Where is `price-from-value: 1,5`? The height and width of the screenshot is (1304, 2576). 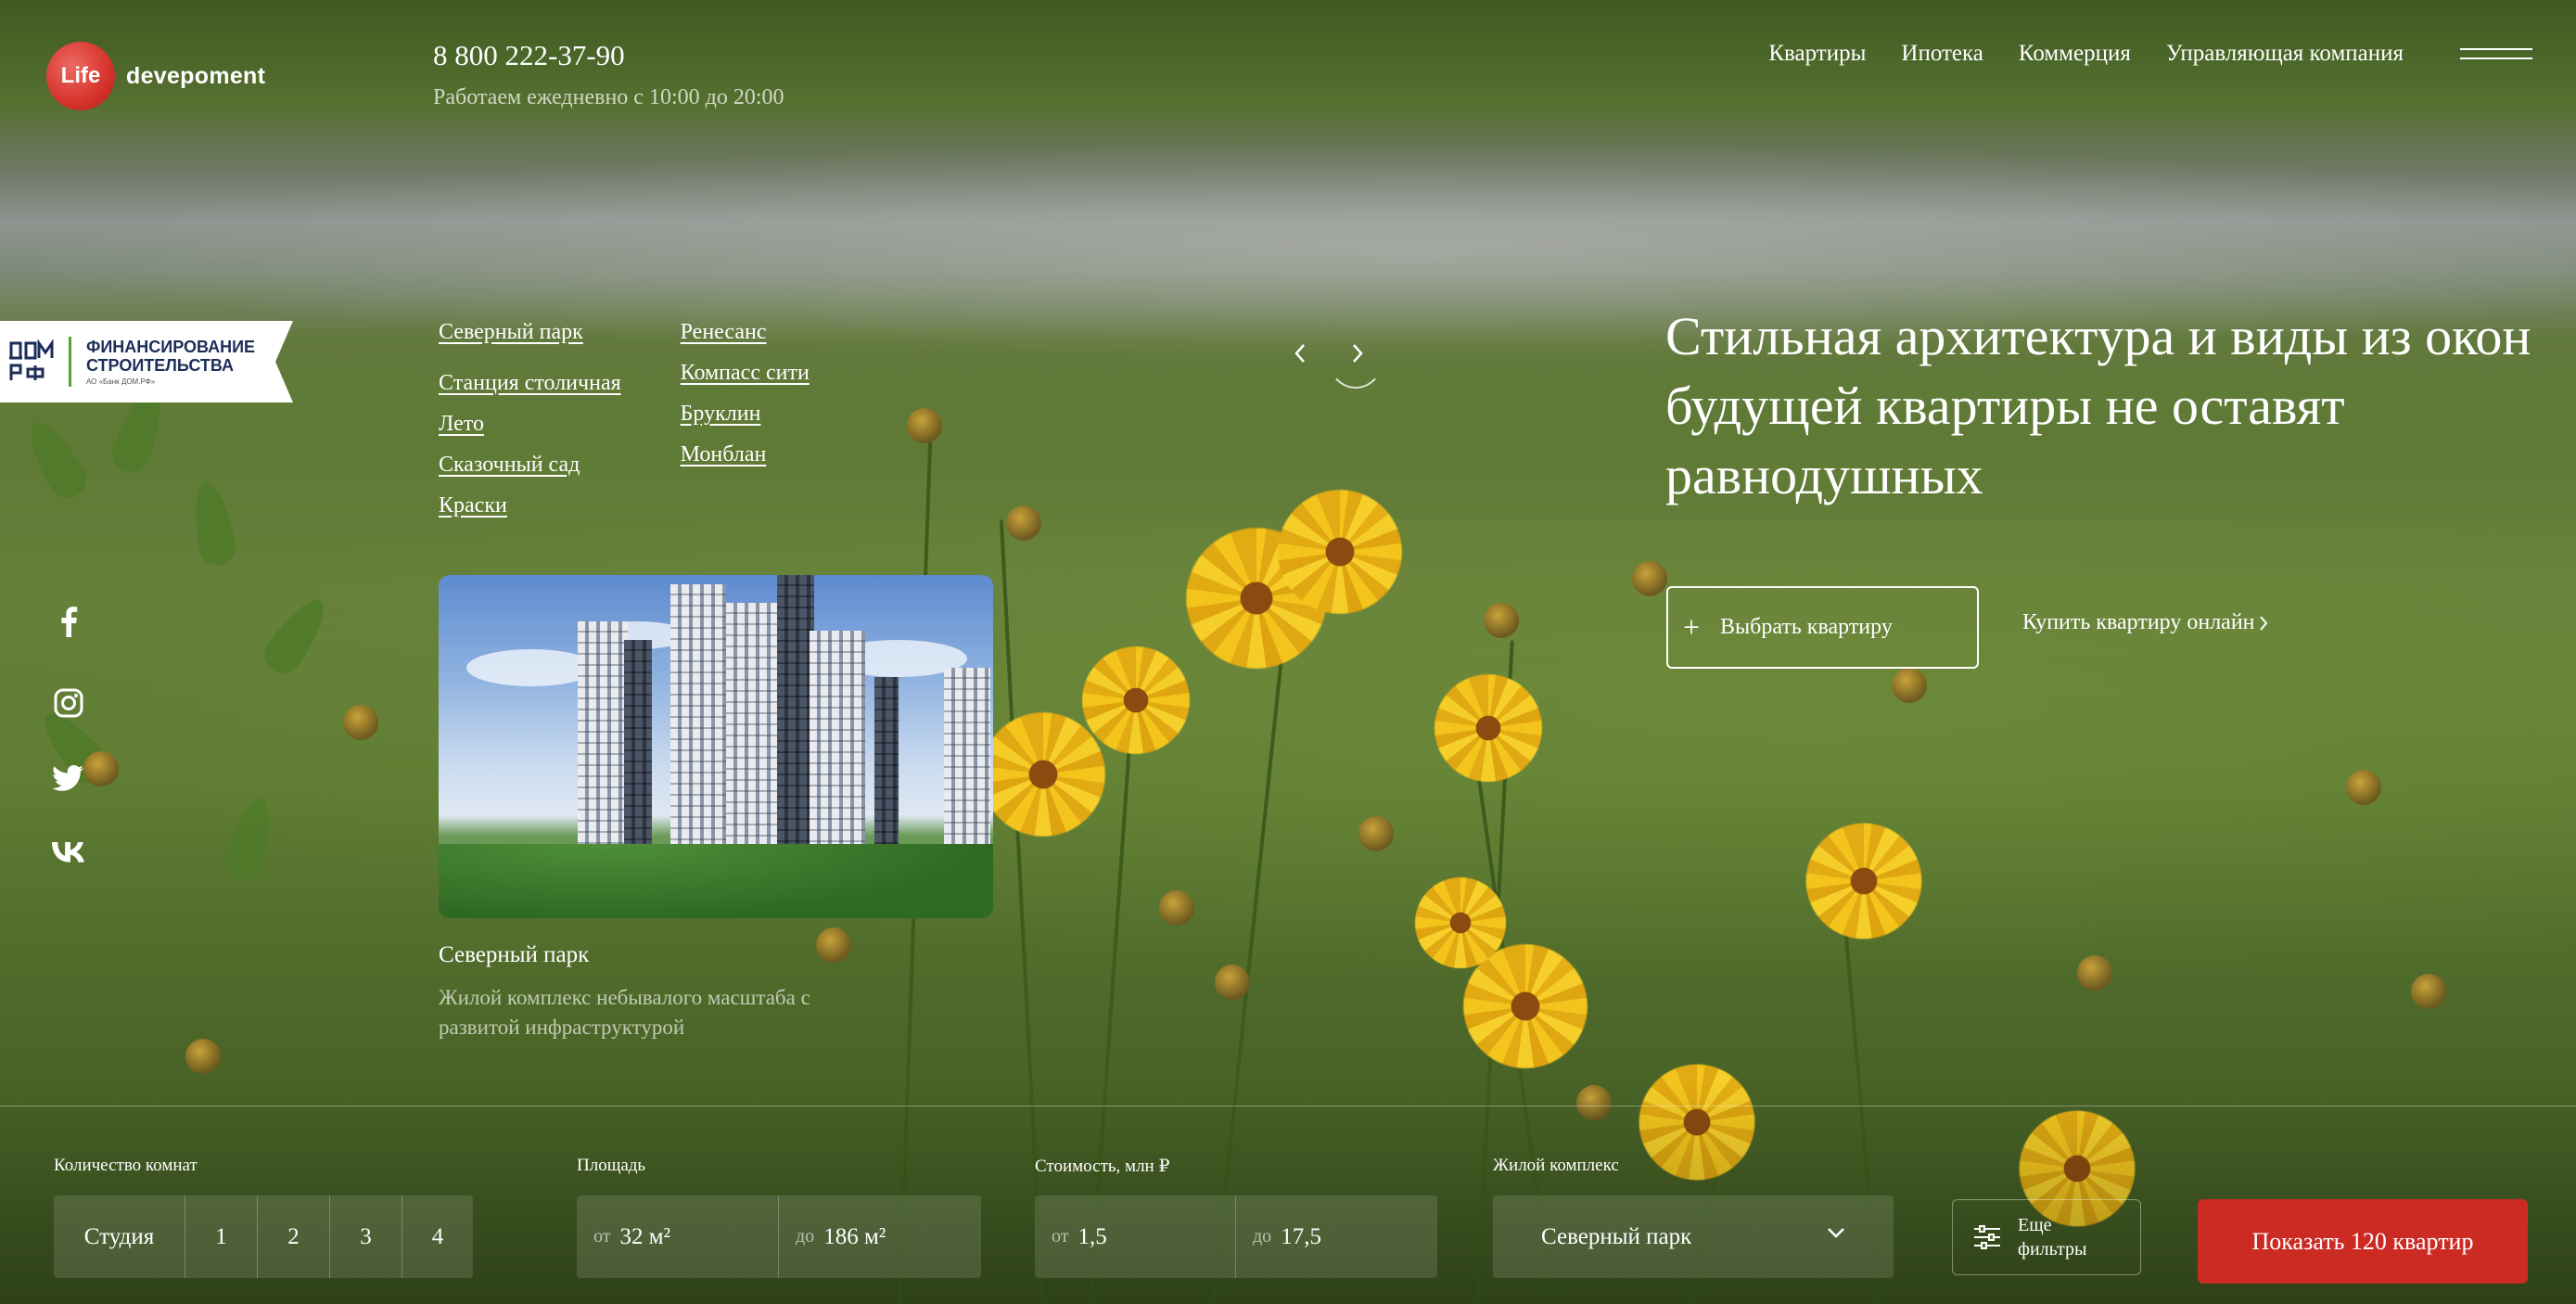 price-from-value: 1,5 is located at coordinates (1092, 1236).